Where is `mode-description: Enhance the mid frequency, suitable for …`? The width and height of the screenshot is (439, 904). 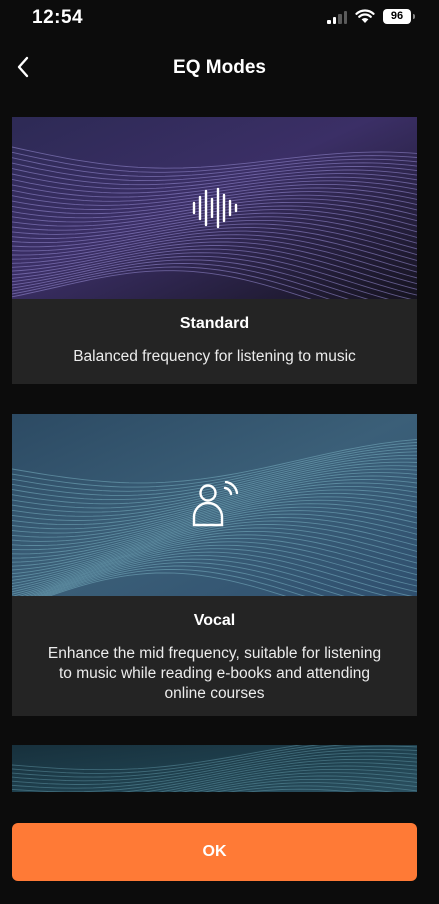
mode-description: Enhance the mid frequency, suitable for … is located at coordinates (214, 673).